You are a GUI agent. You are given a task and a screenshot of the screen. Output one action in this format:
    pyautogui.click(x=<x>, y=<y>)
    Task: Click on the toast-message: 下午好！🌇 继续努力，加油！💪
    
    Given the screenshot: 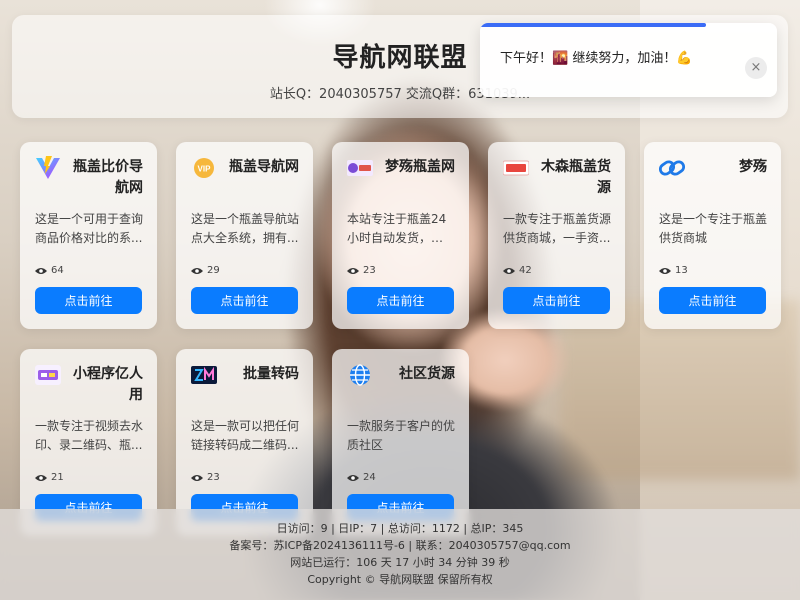 What is the action you would take?
    pyautogui.click(x=596, y=58)
    